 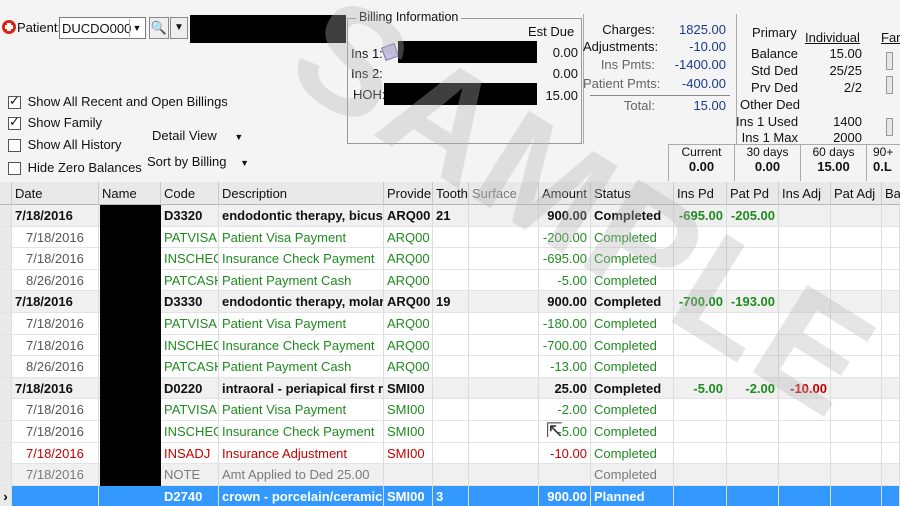 What do you see at coordinates (565, 215) in the screenshot?
I see `amount-cell: 900.00` at bounding box center [565, 215].